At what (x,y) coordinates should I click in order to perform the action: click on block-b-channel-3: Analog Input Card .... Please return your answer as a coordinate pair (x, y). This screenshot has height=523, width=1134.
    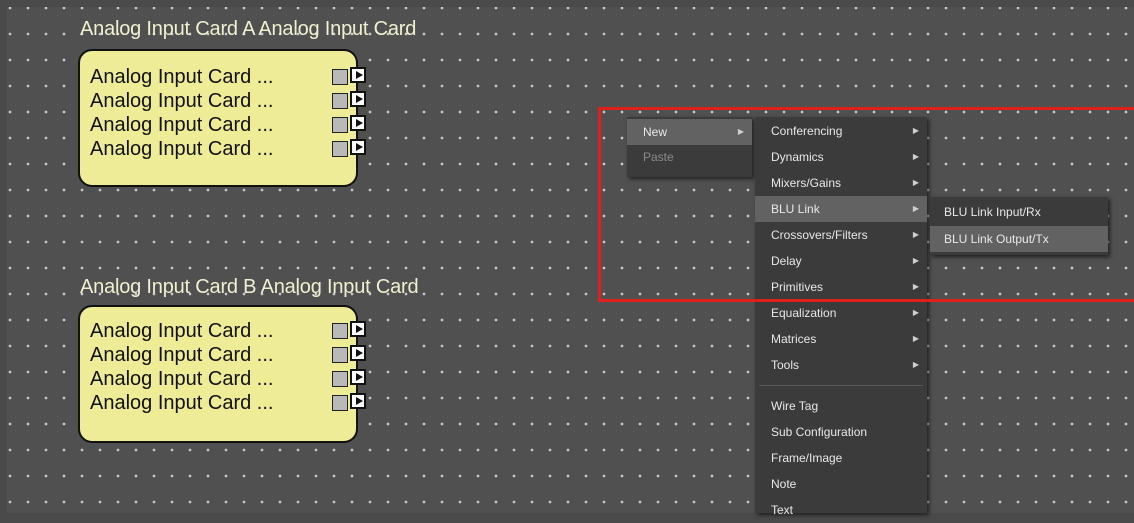
    Looking at the image, I should click on (228, 380).